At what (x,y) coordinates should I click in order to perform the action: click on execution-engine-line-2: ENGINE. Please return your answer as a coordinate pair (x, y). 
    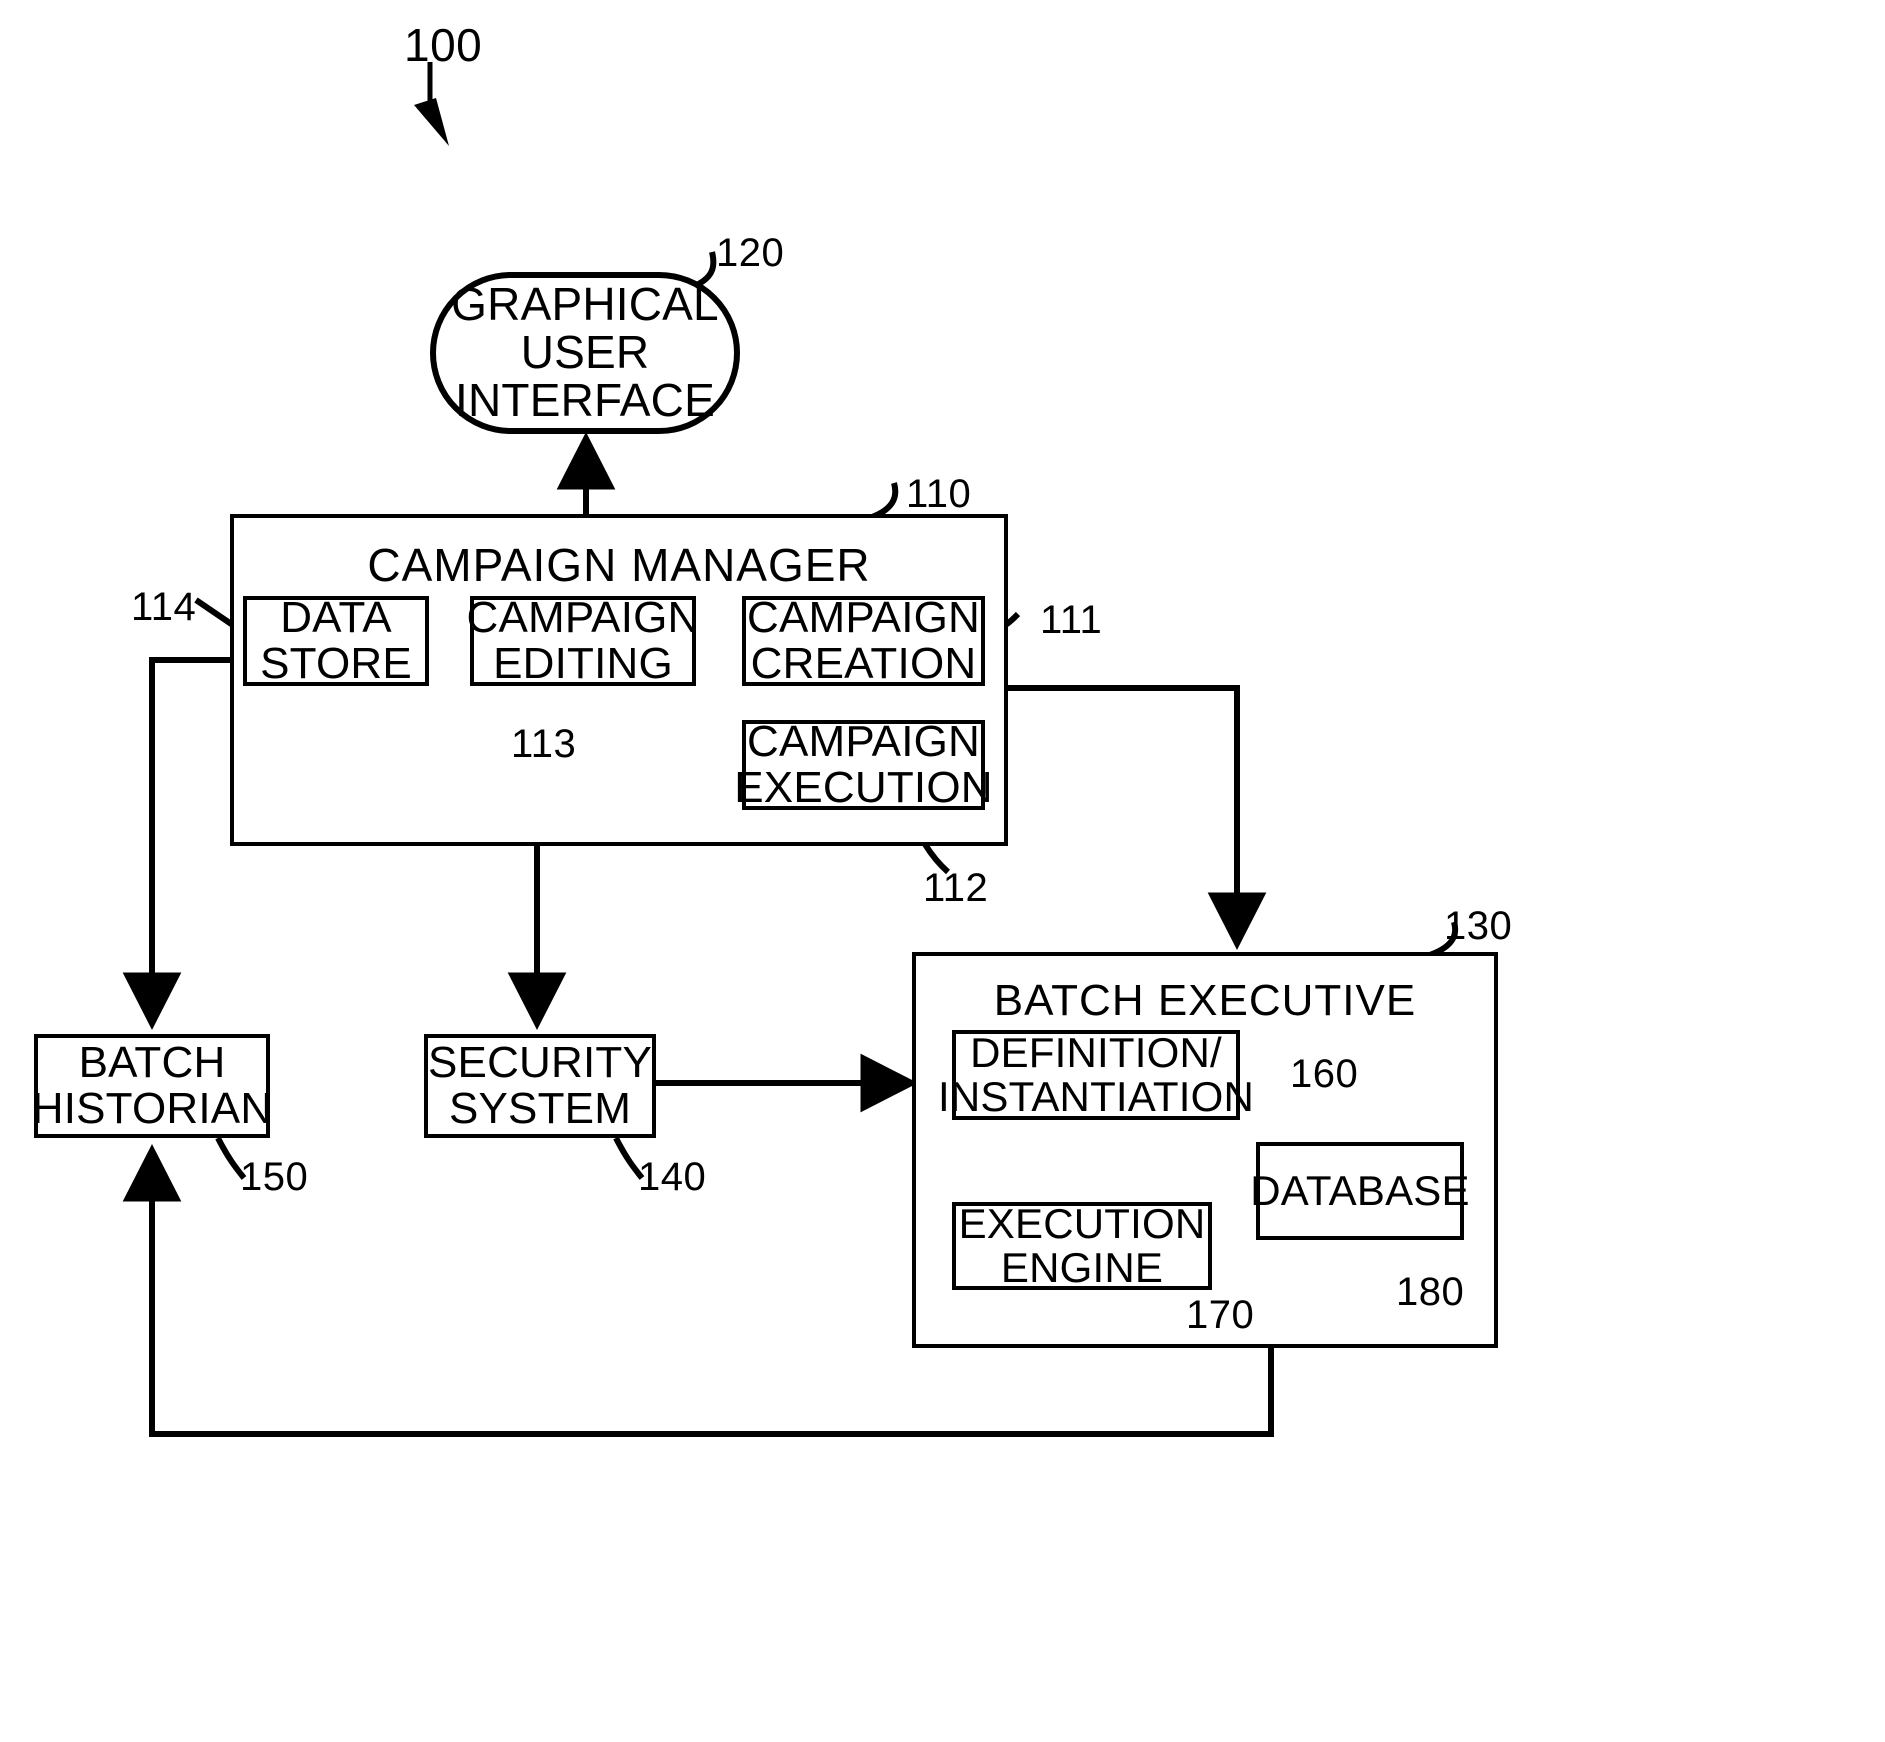
    Looking at the image, I should click on (1082, 1267).